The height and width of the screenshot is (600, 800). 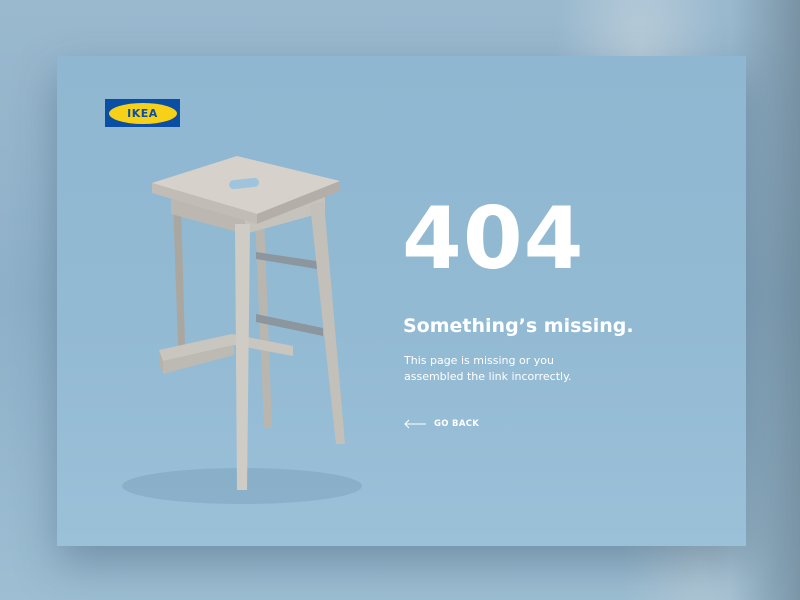 I want to click on error-title: Something’s missing., so click(x=518, y=326).